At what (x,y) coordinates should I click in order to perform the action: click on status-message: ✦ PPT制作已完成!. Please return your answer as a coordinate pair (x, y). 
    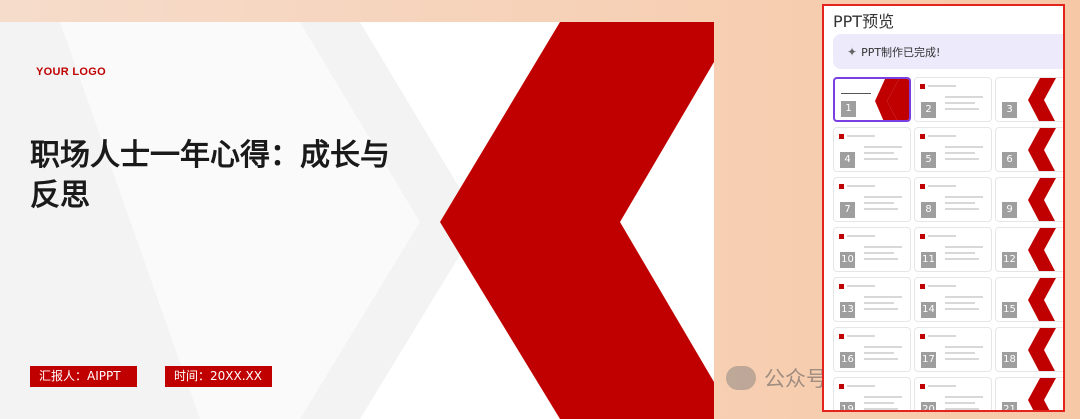
    Looking at the image, I should click on (948, 51).